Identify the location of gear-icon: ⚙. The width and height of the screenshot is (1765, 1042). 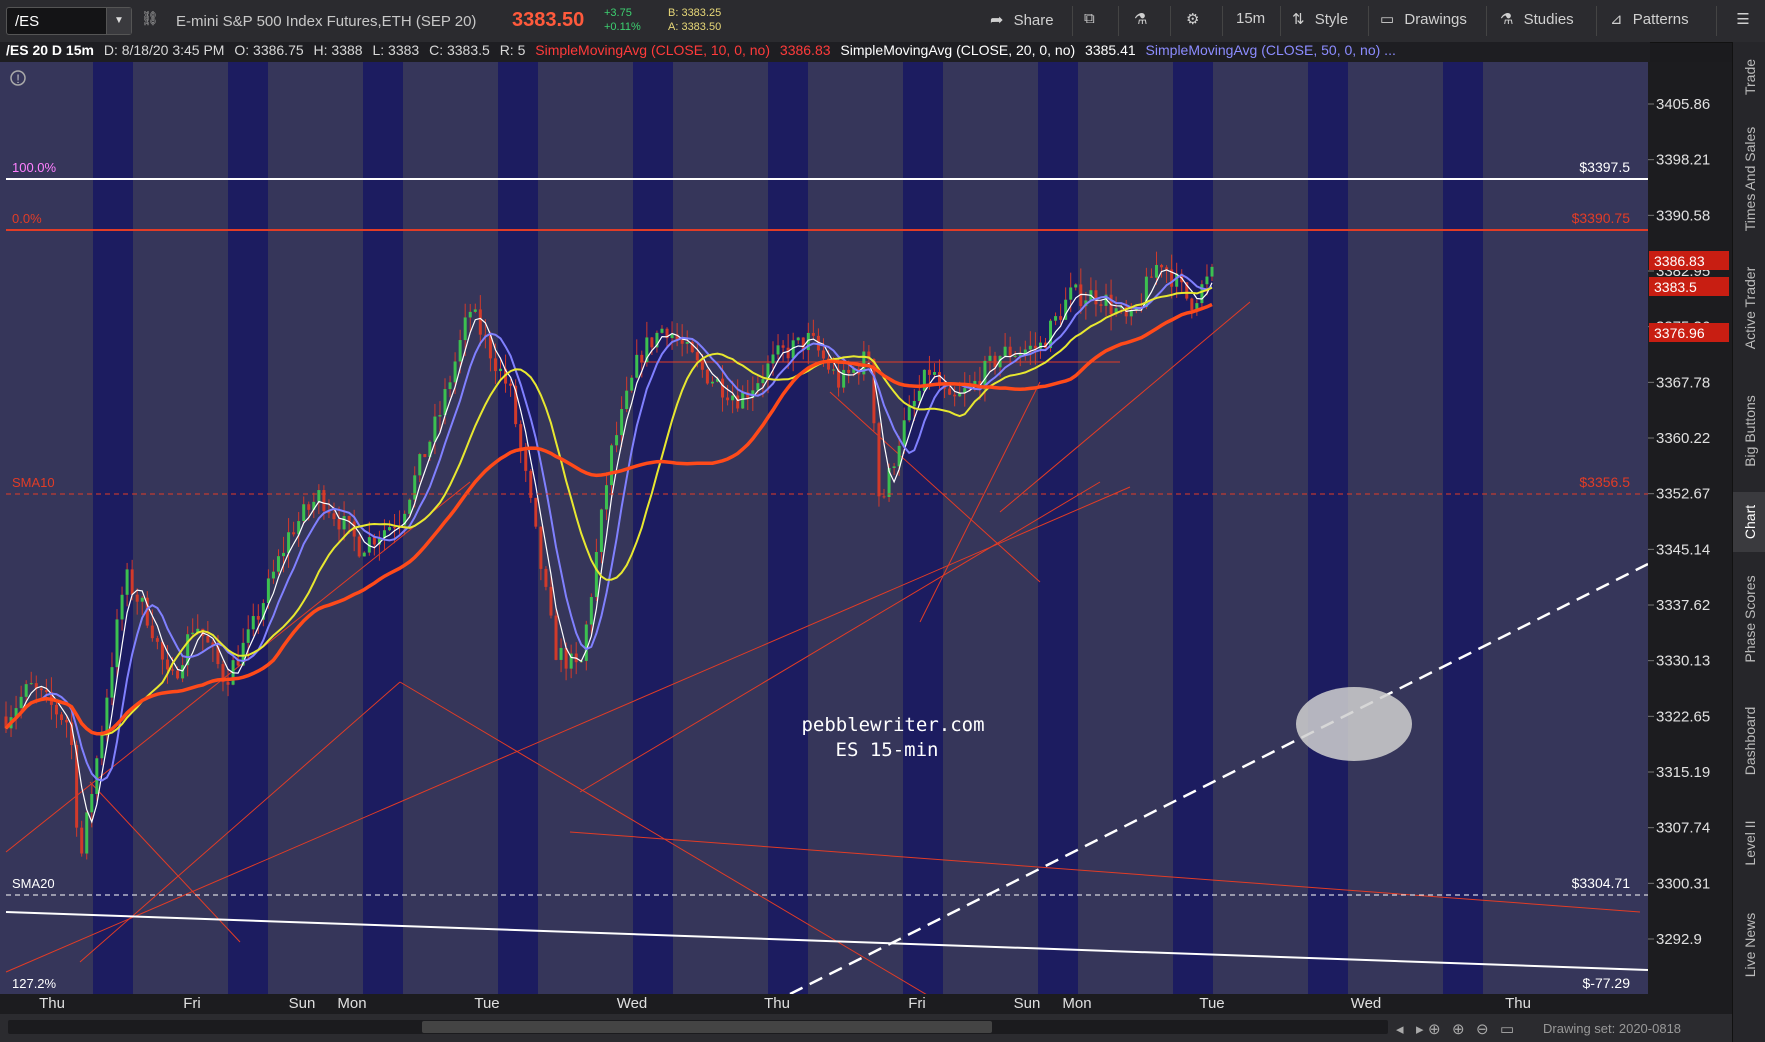
(1192, 21).